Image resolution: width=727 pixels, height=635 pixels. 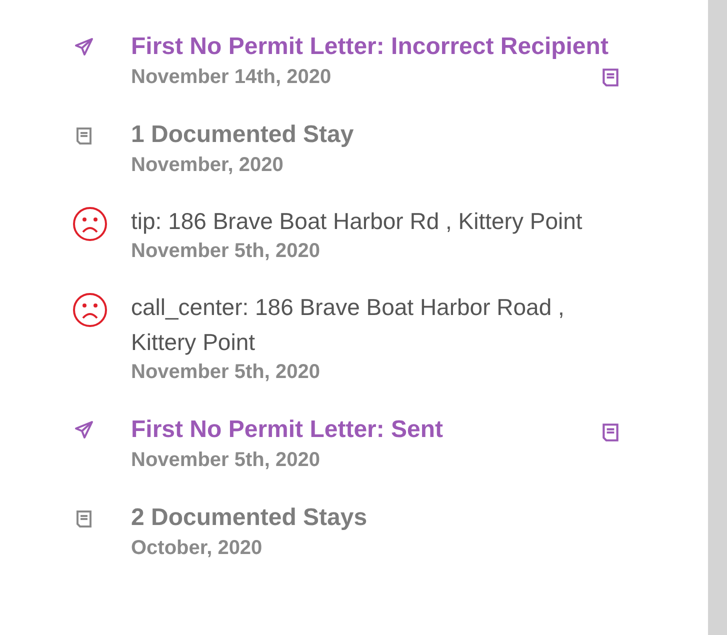 I want to click on entry-title: First No Permit Letter: Sent, so click(x=287, y=429).